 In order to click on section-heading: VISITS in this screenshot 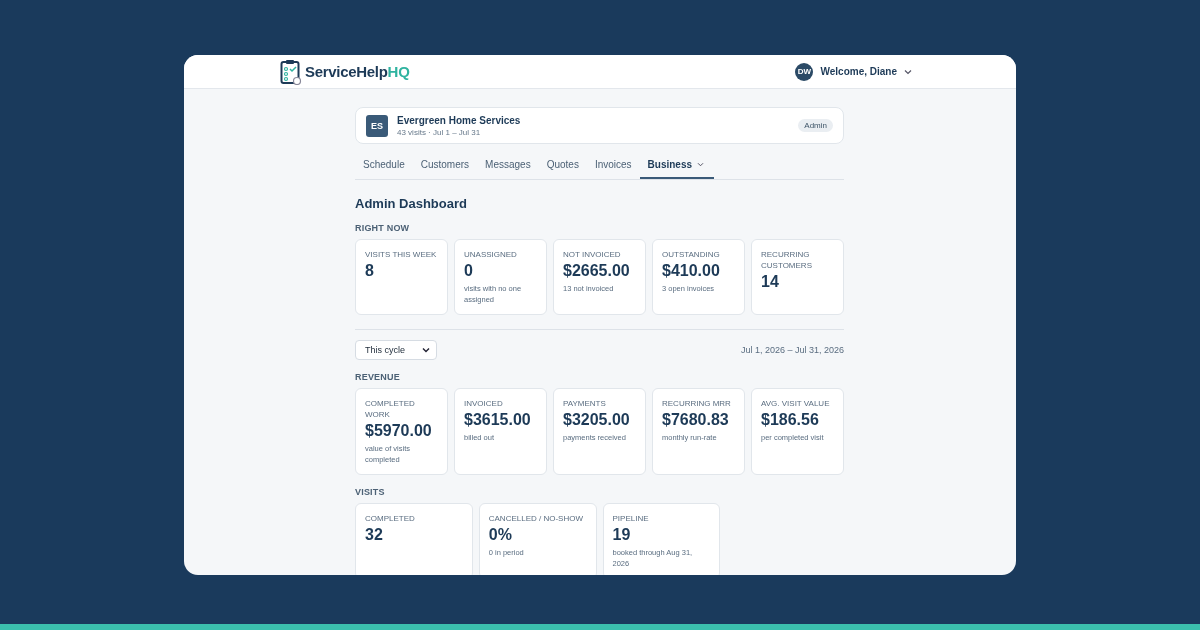, I will do `click(370, 492)`.